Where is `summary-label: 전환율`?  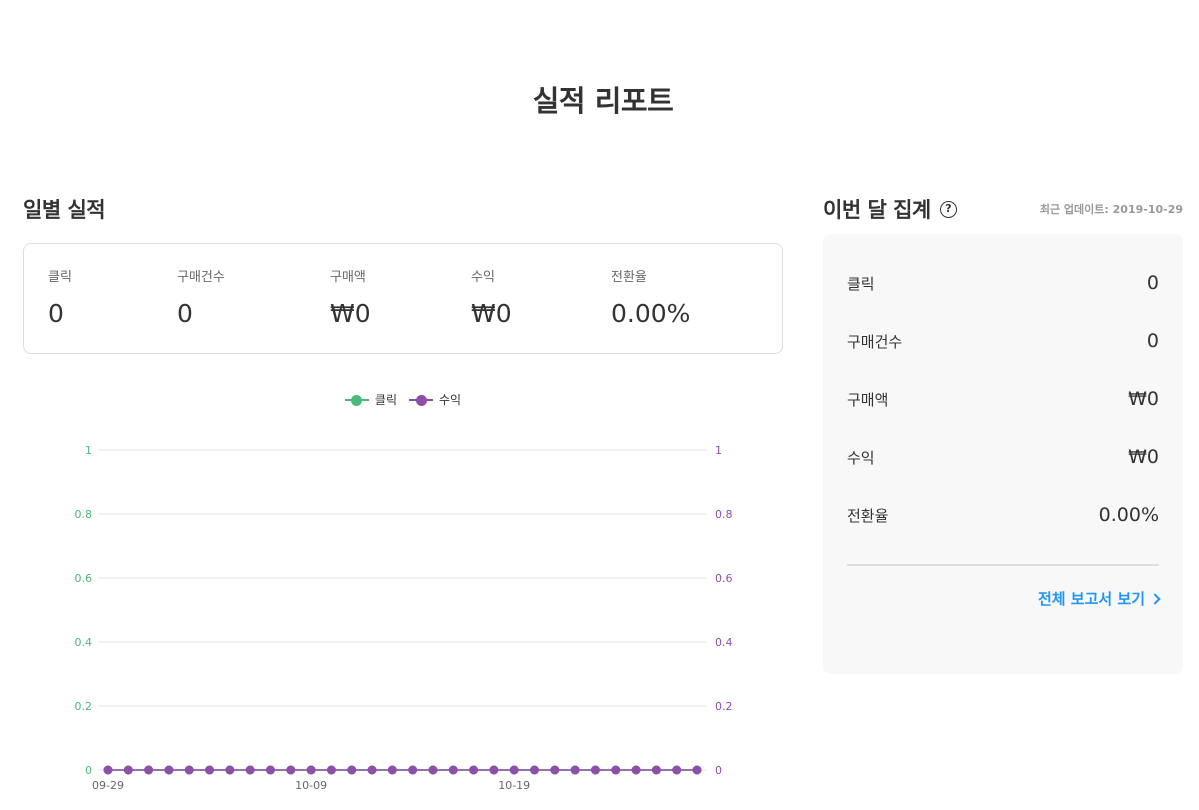
summary-label: 전환율 is located at coordinates (868, 515).